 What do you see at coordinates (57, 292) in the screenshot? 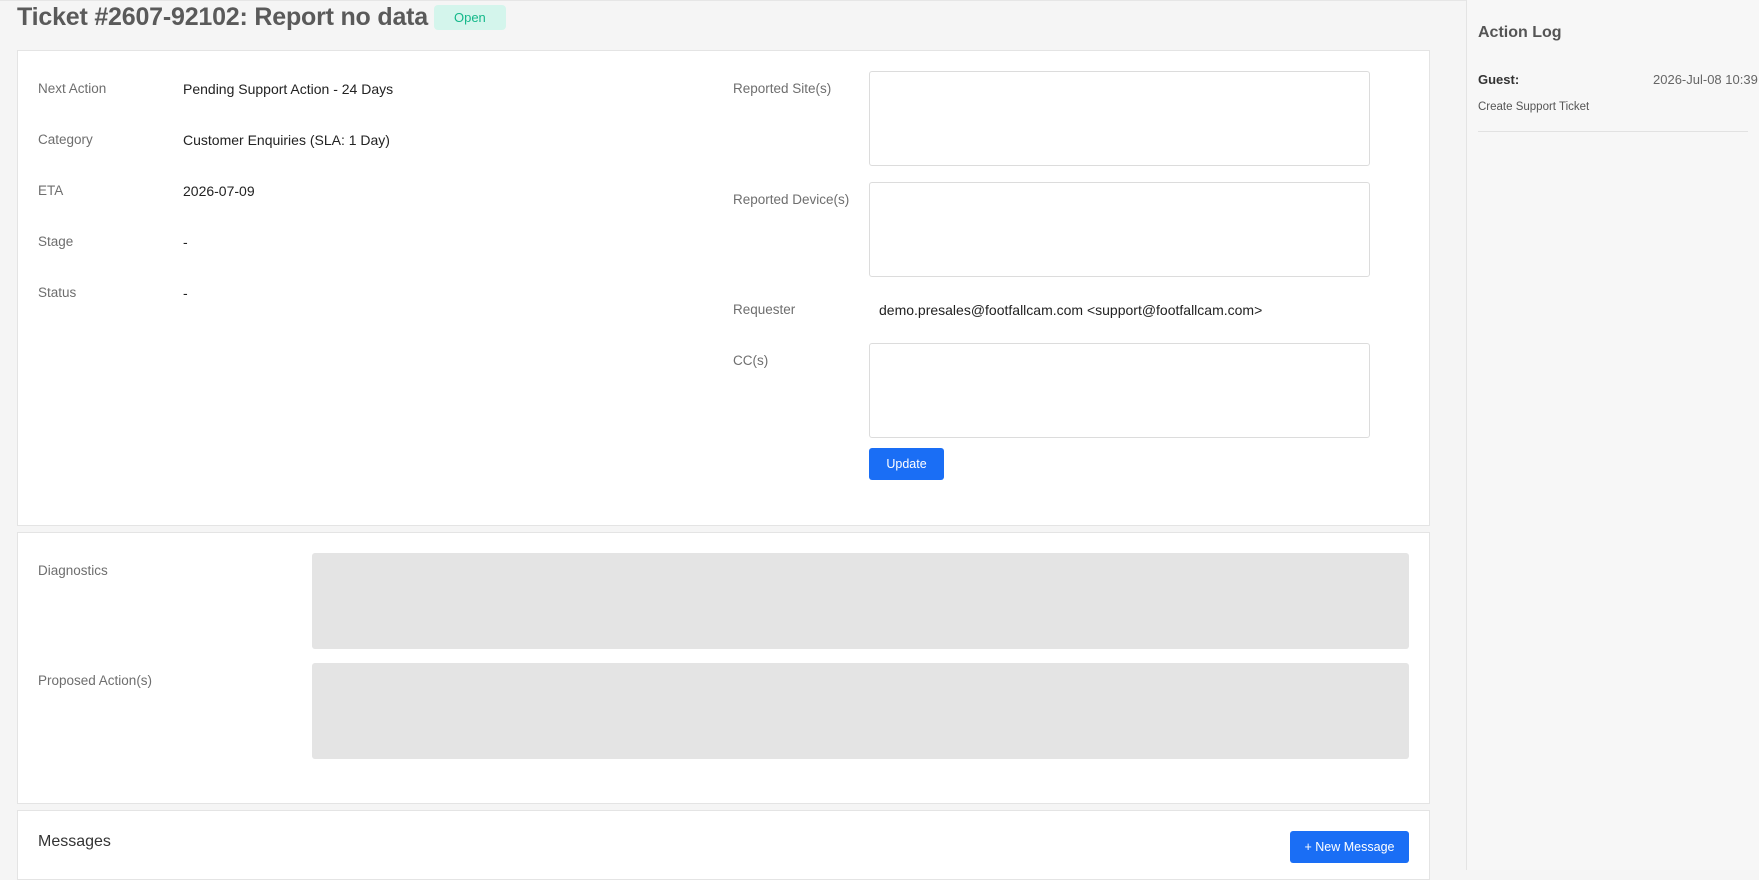
I see `status-label: Status` at bounding box center [57, 292].